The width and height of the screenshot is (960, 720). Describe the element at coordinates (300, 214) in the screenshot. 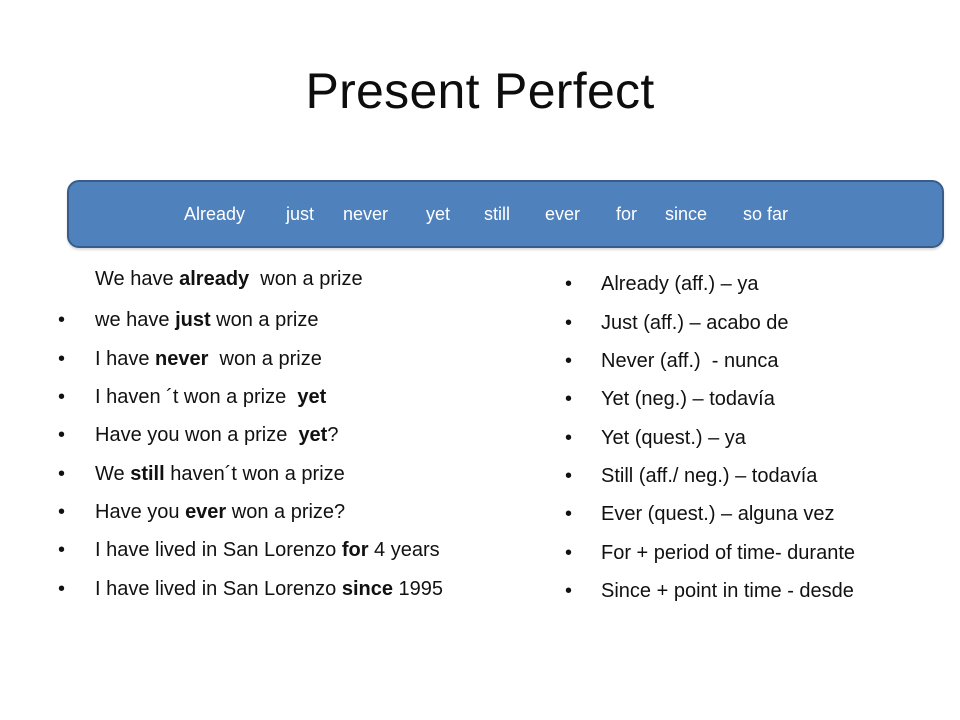

I see `keyword-just: just` at that location.